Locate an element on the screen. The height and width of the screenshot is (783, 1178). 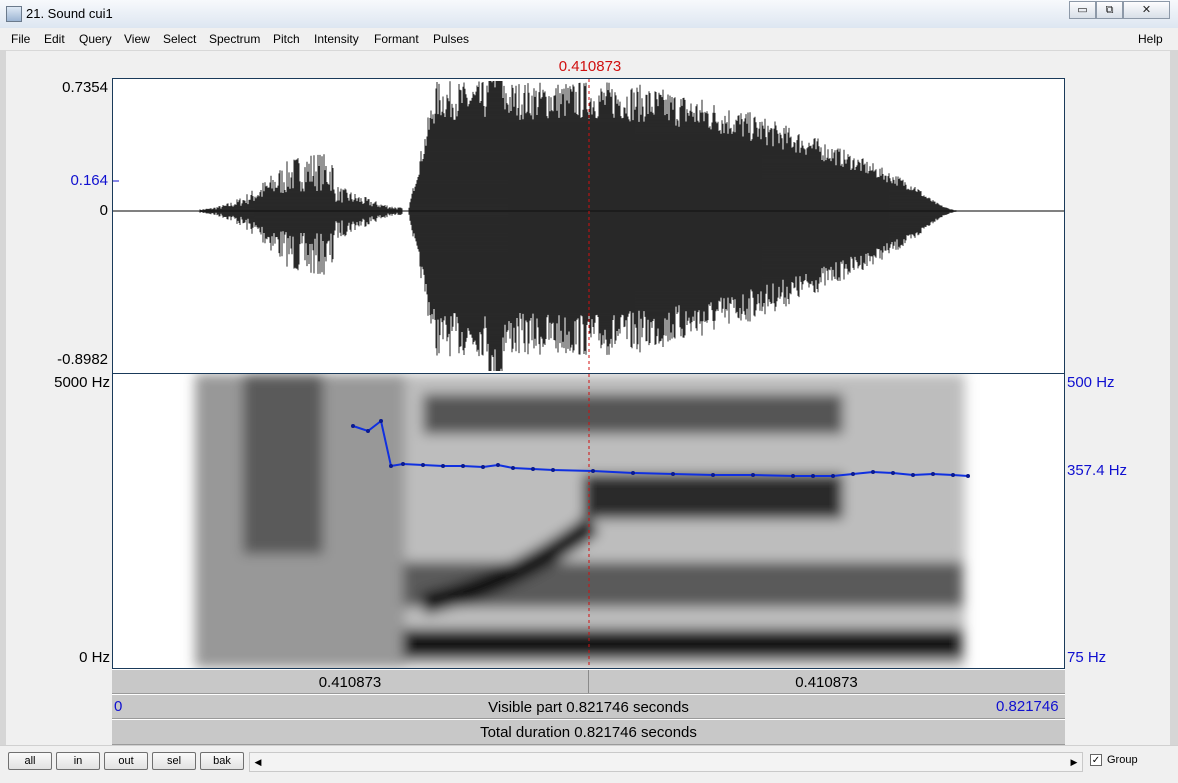
total-duration-bar: Total duration 0.821746 seconds is located at coordinates (588, 732).